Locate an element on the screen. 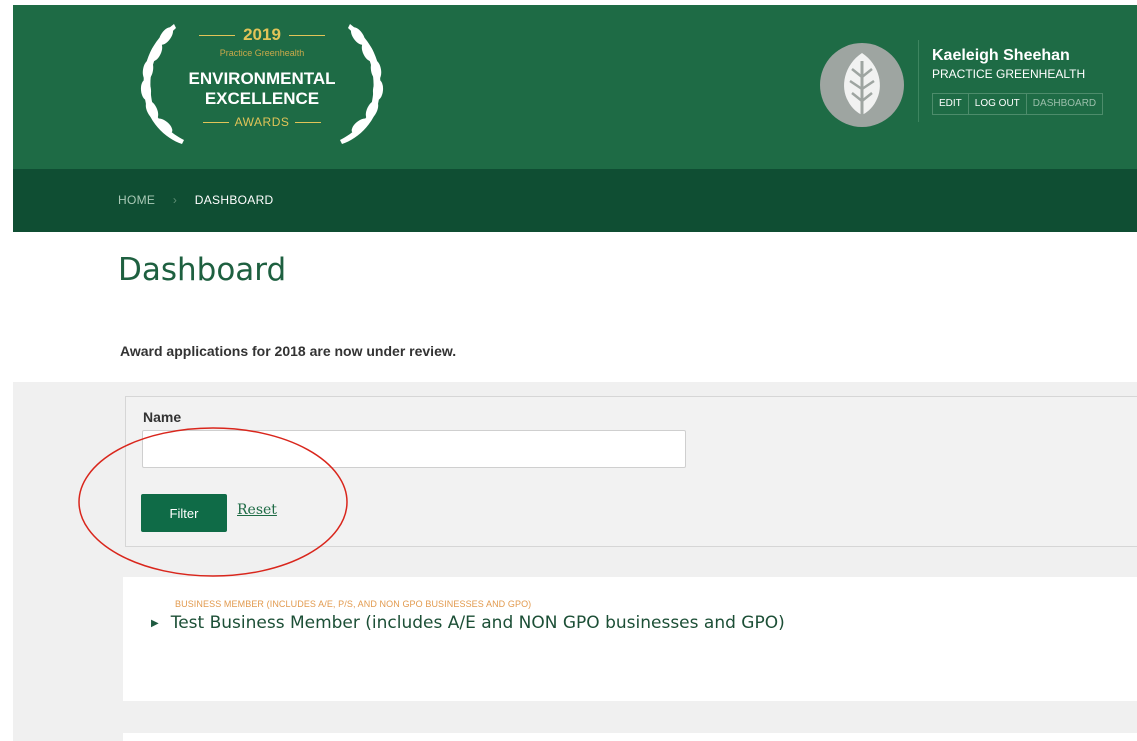  user-organization: PRACTICE GREENHEALTH is located at coordinates (1009, 74).